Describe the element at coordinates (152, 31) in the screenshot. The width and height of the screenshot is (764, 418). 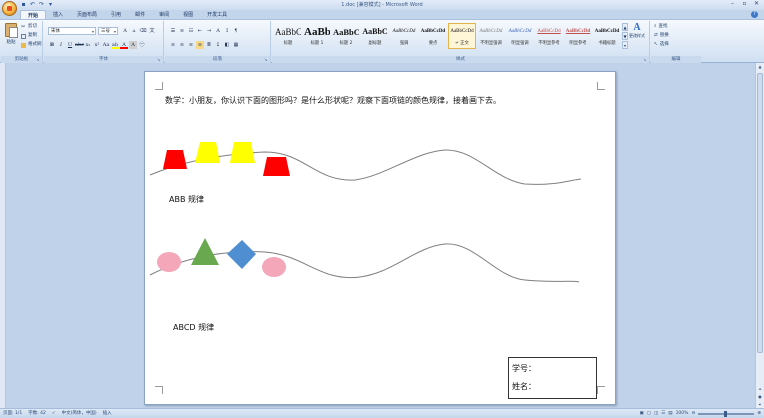
I see `phonetic-guide-icon: 文` at that location.